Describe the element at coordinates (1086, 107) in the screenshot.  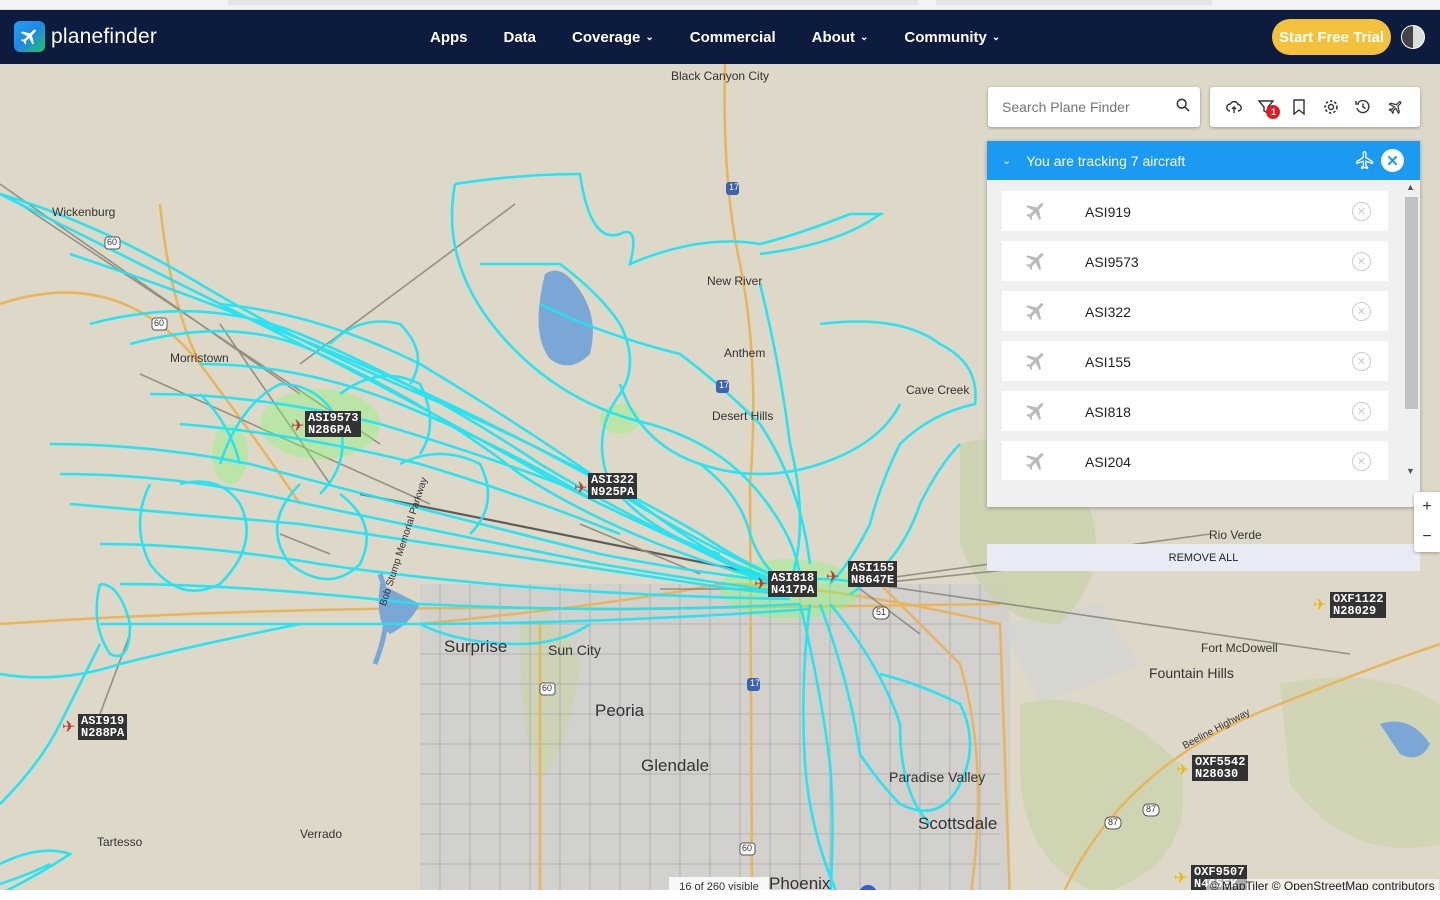
I see `search-input` at that location.